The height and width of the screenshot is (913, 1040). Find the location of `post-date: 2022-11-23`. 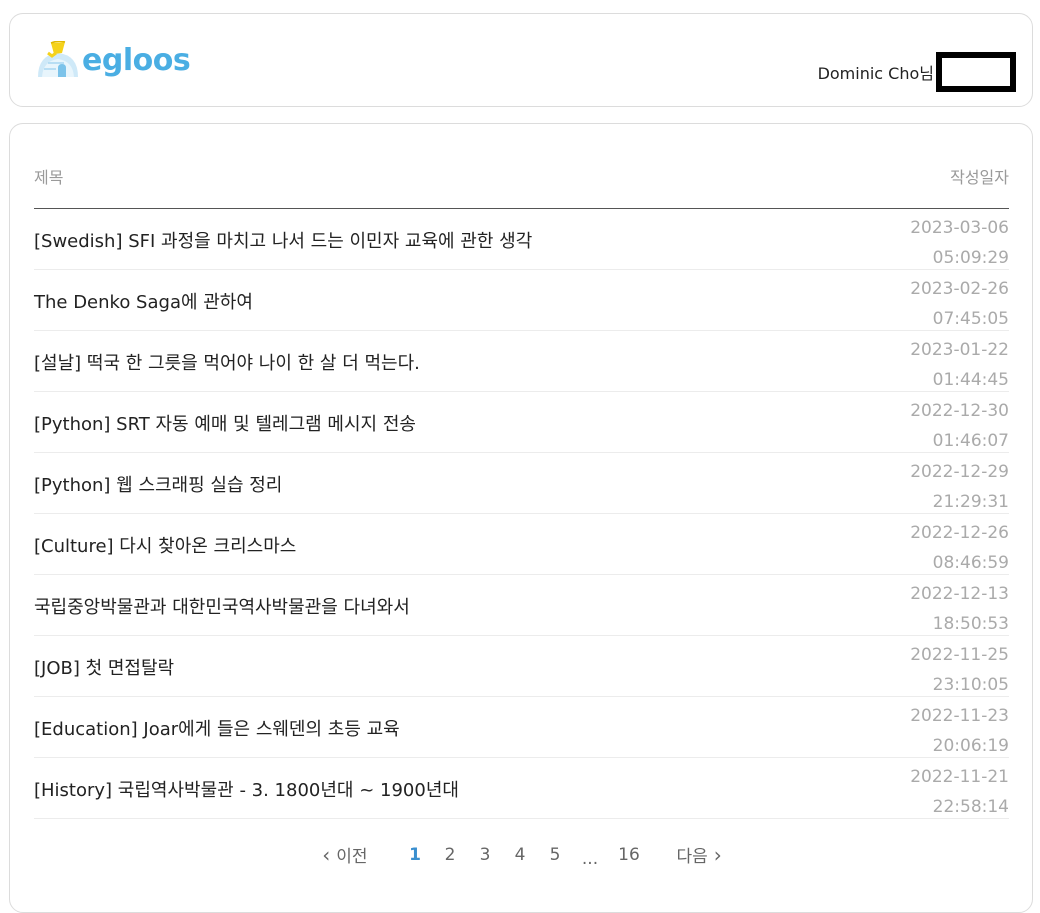

post-date: 2022-11-23 is located at coordinates (959, 716).